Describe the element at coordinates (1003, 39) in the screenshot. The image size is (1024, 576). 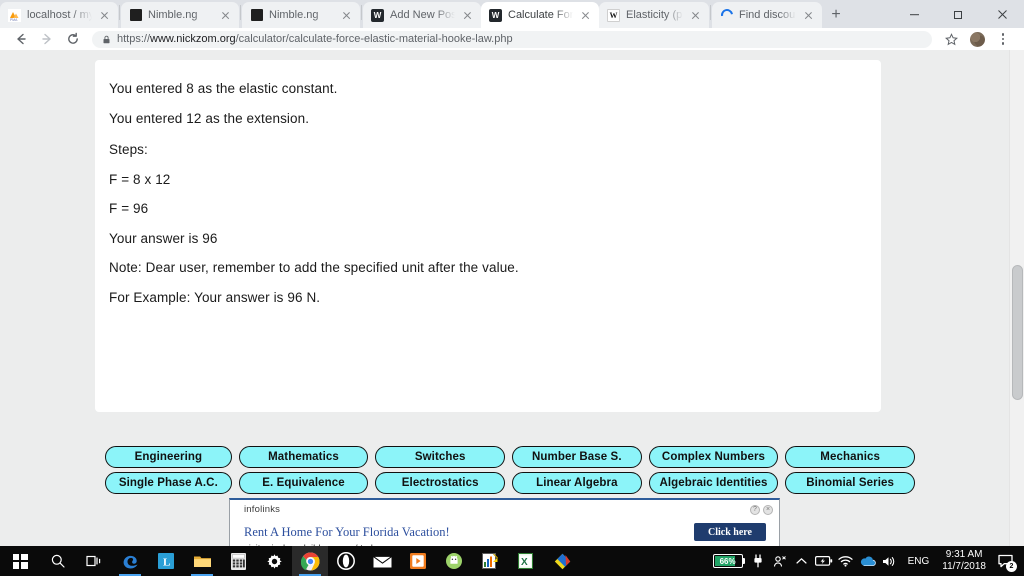
I see `kebab-menu-icon` at that location.